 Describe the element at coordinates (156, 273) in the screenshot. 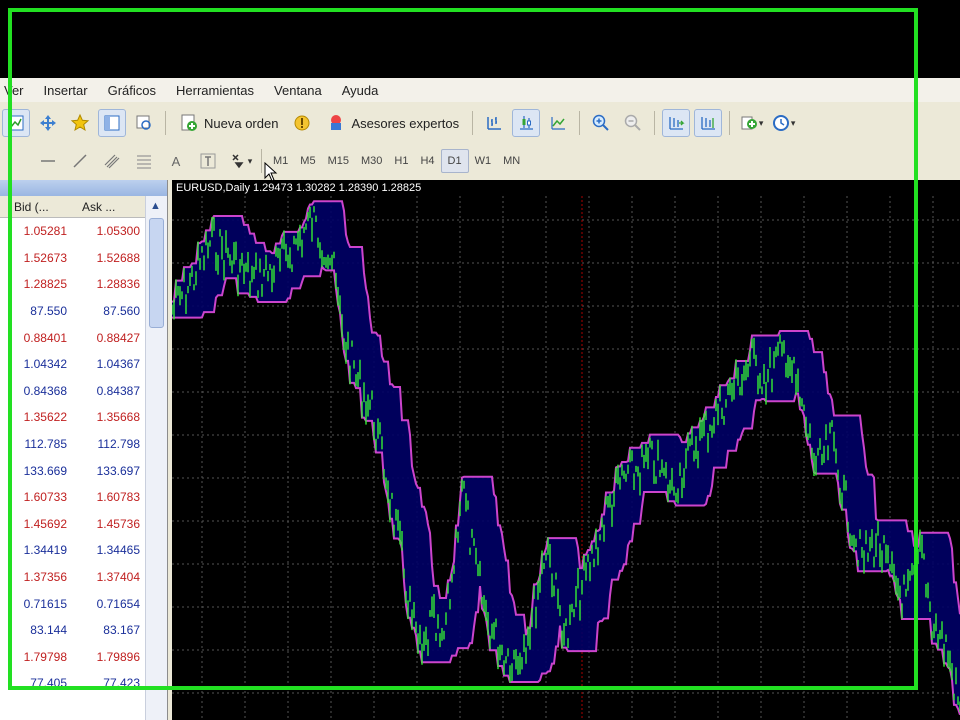

I see `scrollbar-thumb` at that location.